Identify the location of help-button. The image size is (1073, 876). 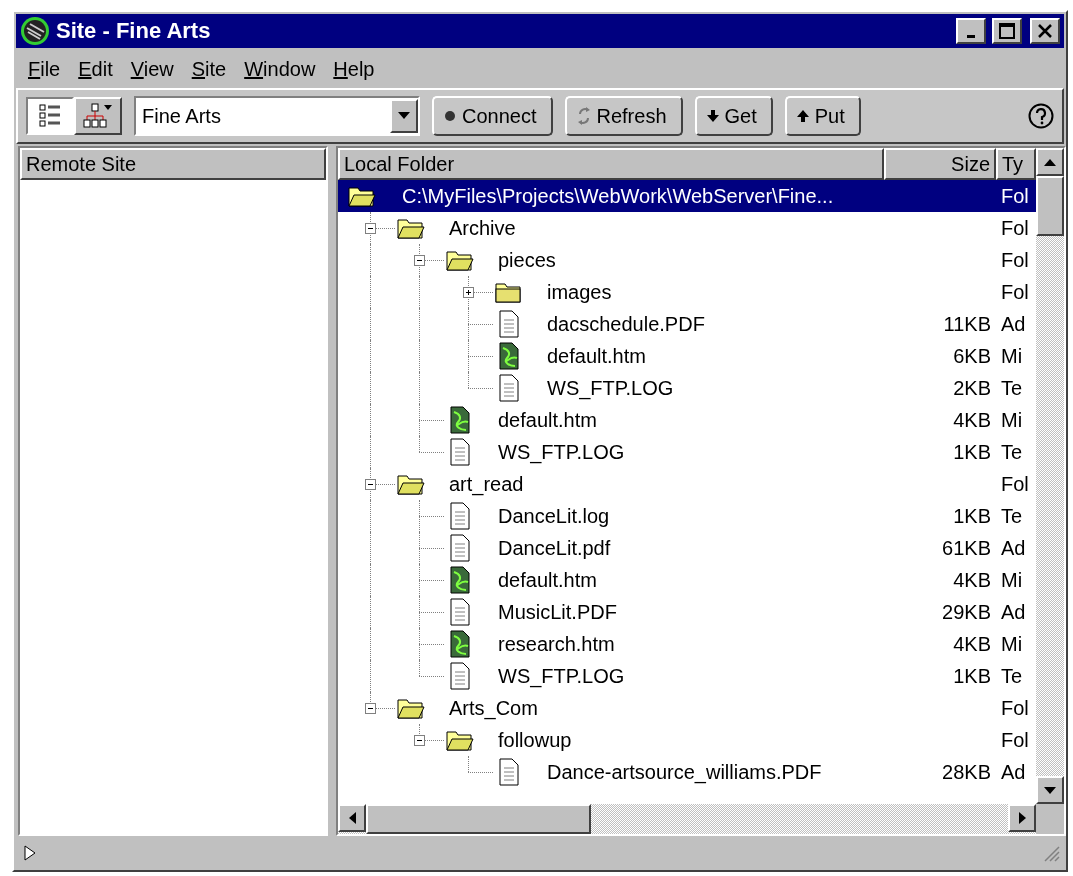
(1041, 116).